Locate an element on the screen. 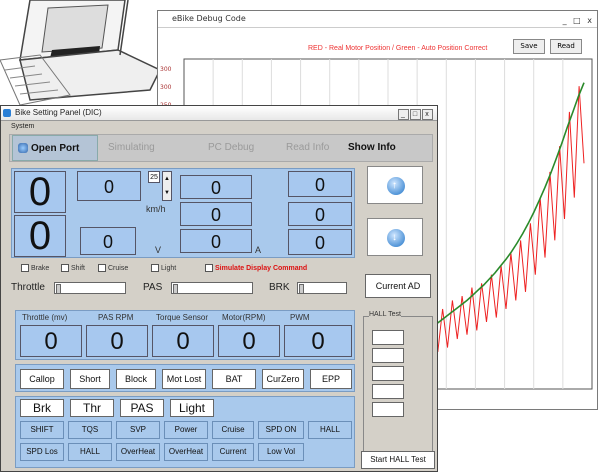  up-button: ↑ is located at coordinates (395, 185).